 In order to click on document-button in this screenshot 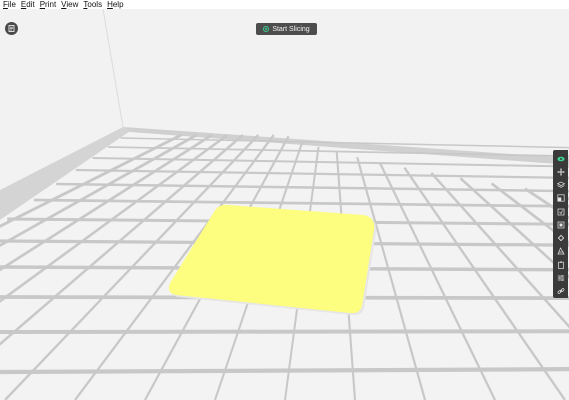, I will do `click(11, 28)`.